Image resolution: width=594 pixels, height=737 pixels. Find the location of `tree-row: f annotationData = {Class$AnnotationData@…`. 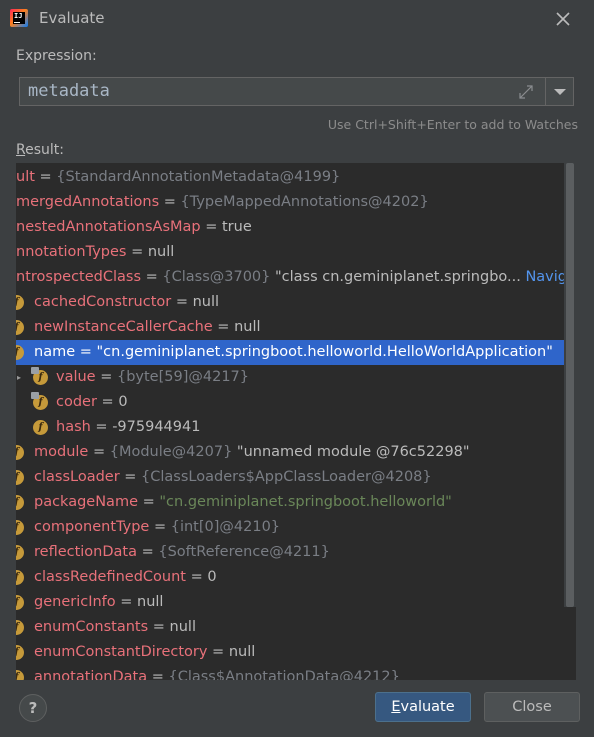

tree-row: f annotationData = {Class$AnnotationData@… is located at coordinates (296, 672).